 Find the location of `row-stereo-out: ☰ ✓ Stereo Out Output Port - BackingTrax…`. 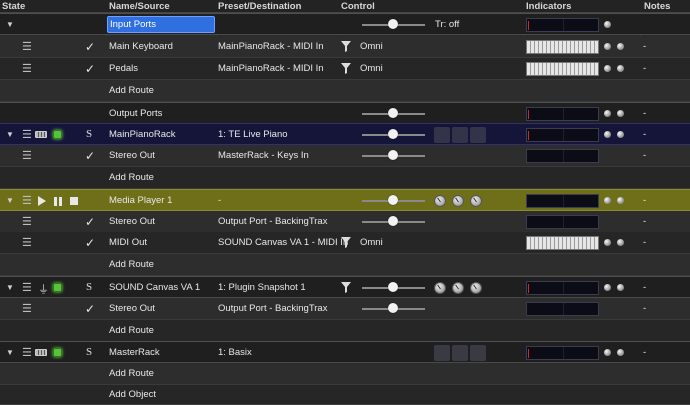

row-stereo-out: ☰ ✓ Stereo Out Output Port - BackingTrax… is located at coordinates (345, 309).